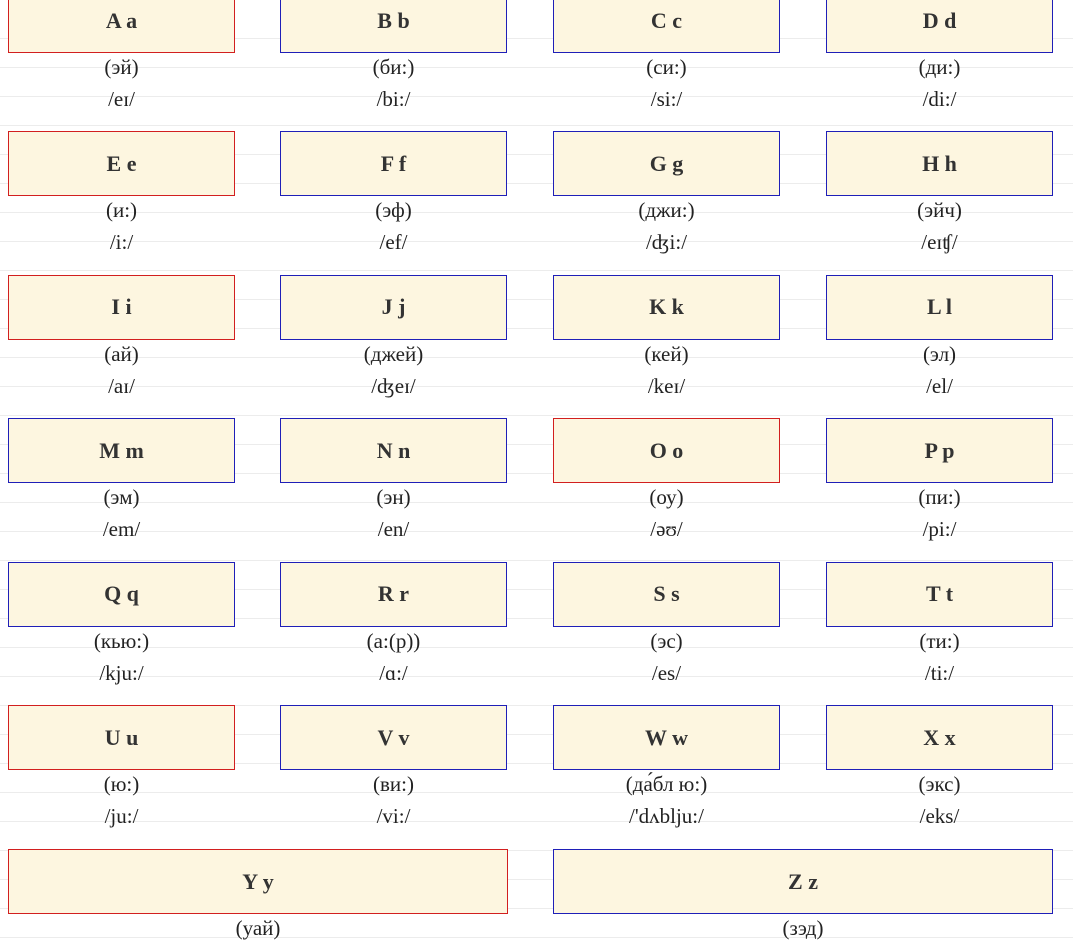  Describe the element at coordinates (666, 164) in the screenshot. I see `letter-card-g: G g` at that location.